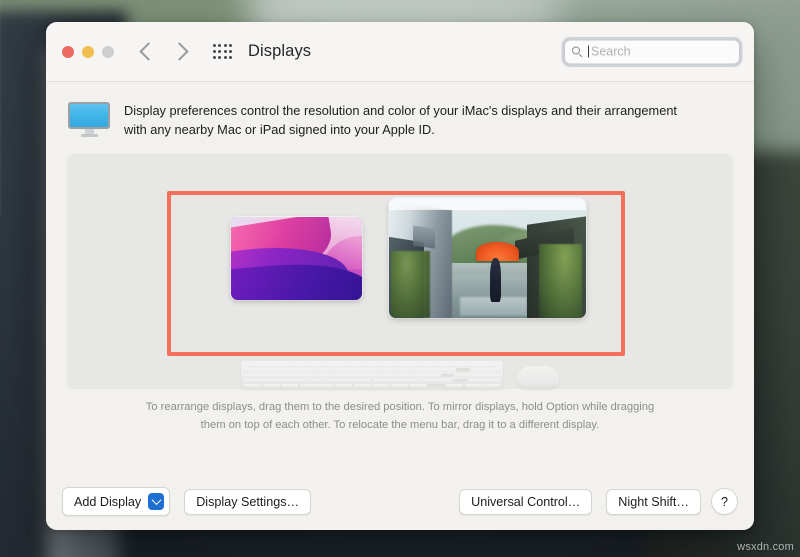 The height and width of the screenshot is (557, 800). What do you see at coordinates (108, 501) in the screenshot?
I see `add-display-label: Add Display` at bounding box center [108, 501].